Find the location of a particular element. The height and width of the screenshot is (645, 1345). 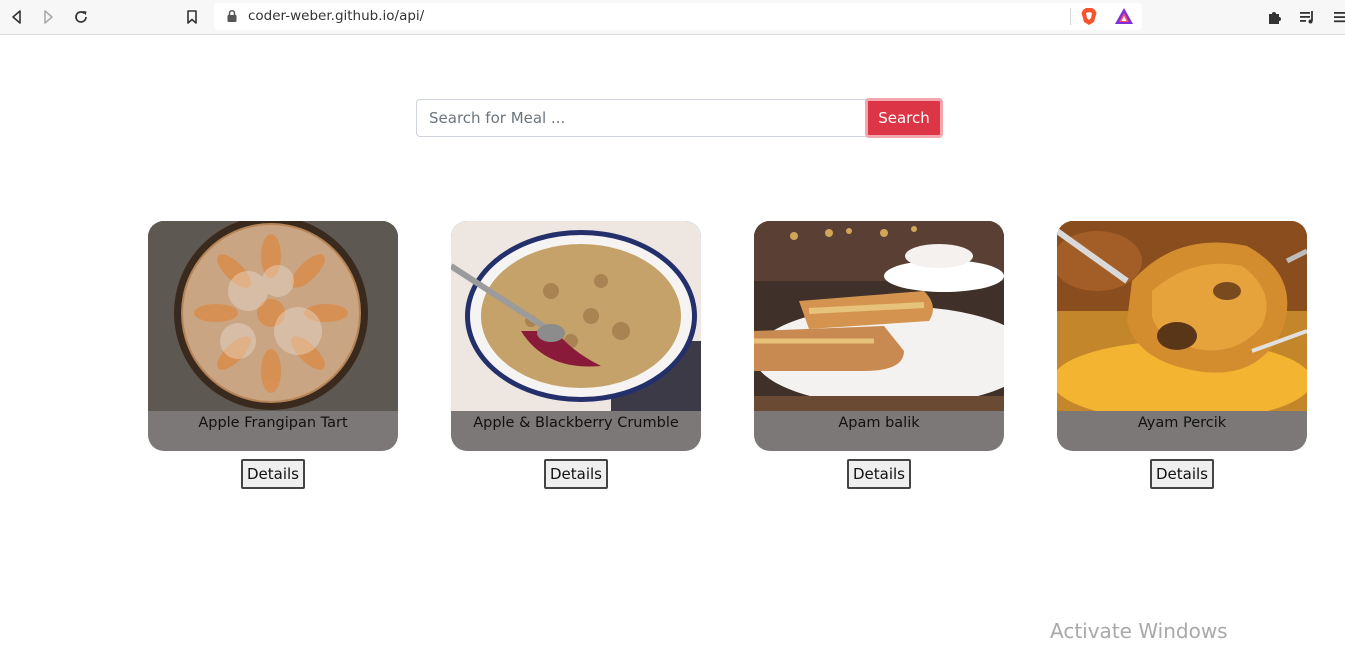

back-arrow-icon is located at coordinates (17, 17).